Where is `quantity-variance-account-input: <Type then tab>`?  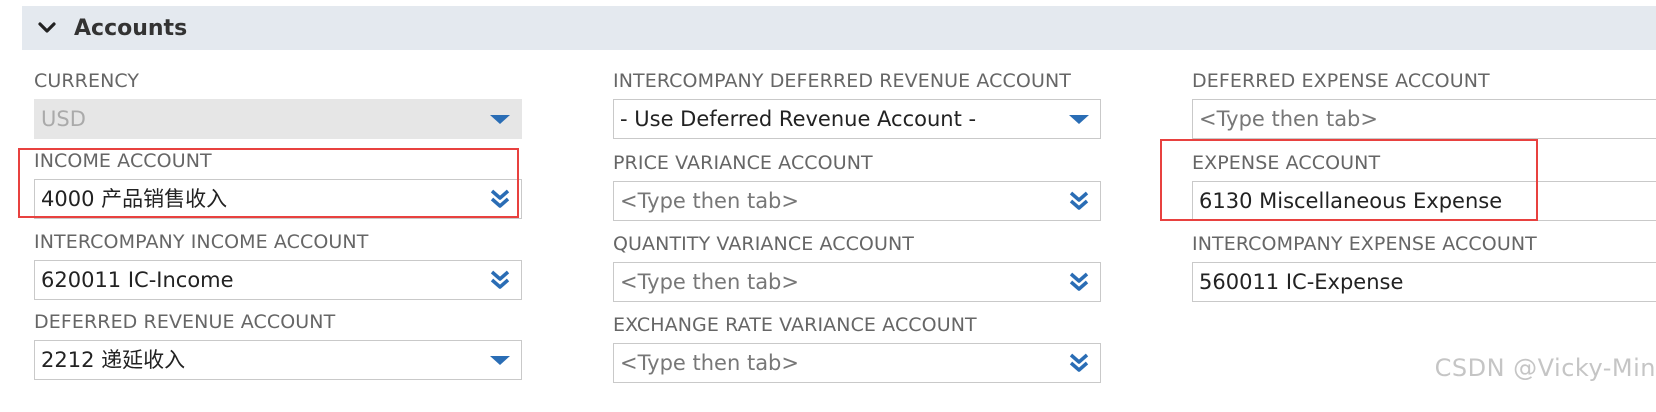 quantity-variance-account-input: <Type then tab> is located at coordinates (857, 282).